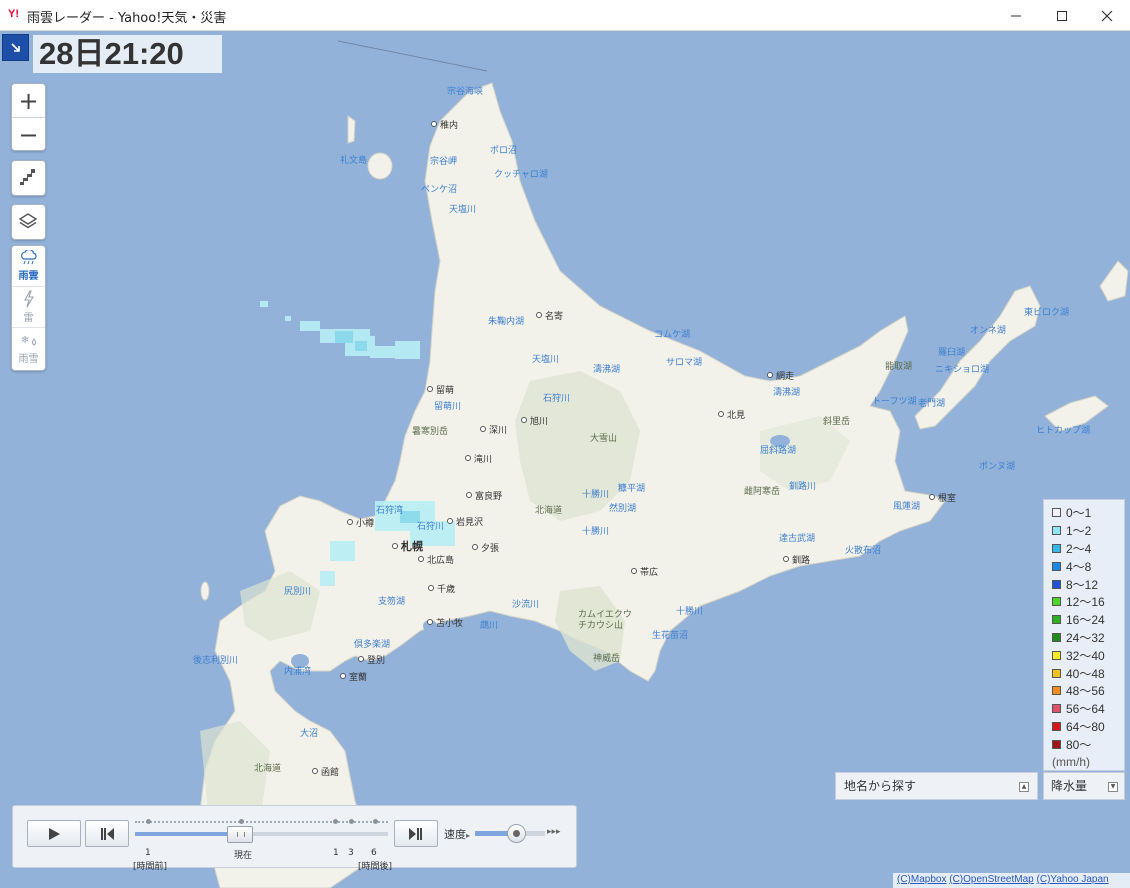 The image size is (1130, 888). I want to click on label-hours-before: [時間前], so click(150, 867).